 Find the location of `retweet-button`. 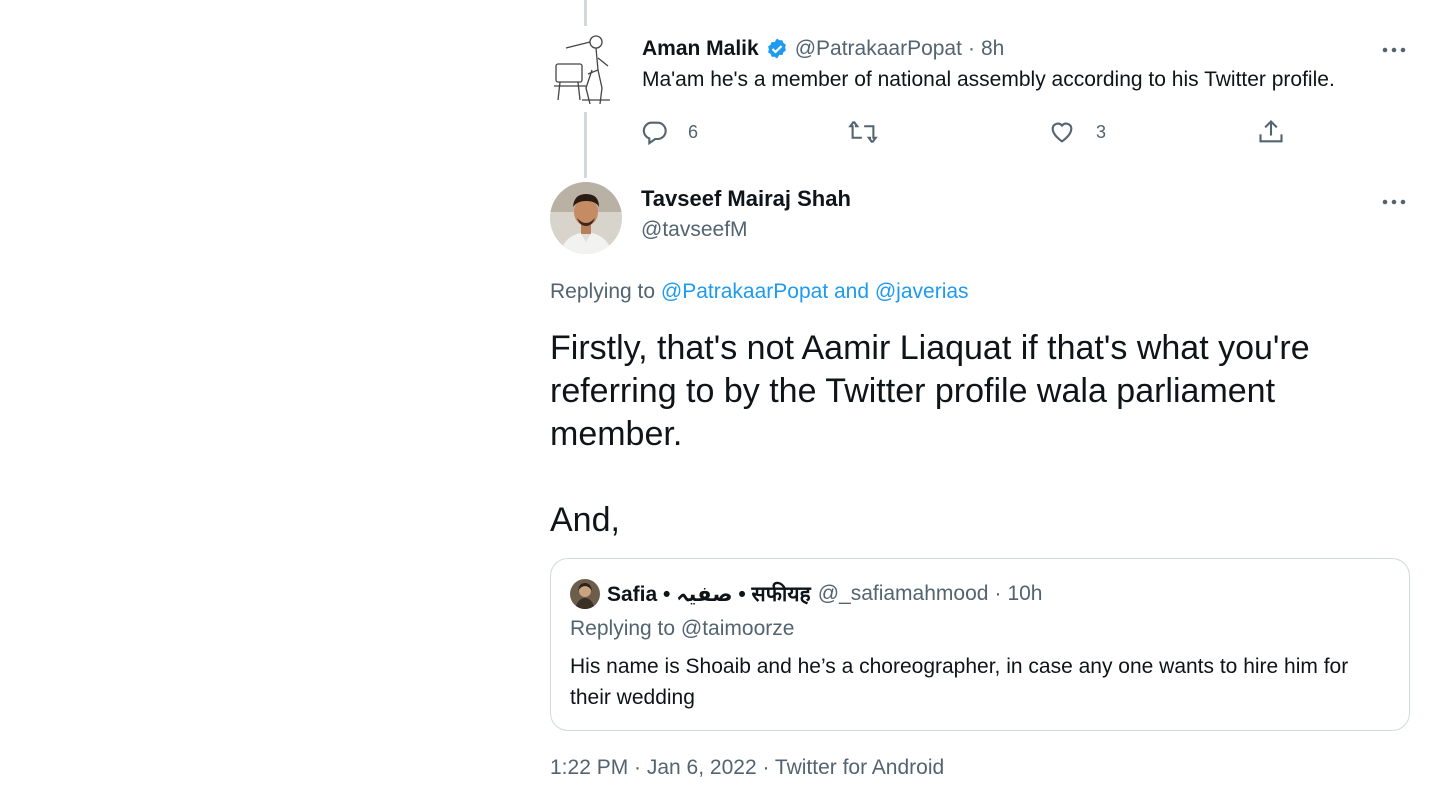

retweet-button is located at coordinates (863, 132).